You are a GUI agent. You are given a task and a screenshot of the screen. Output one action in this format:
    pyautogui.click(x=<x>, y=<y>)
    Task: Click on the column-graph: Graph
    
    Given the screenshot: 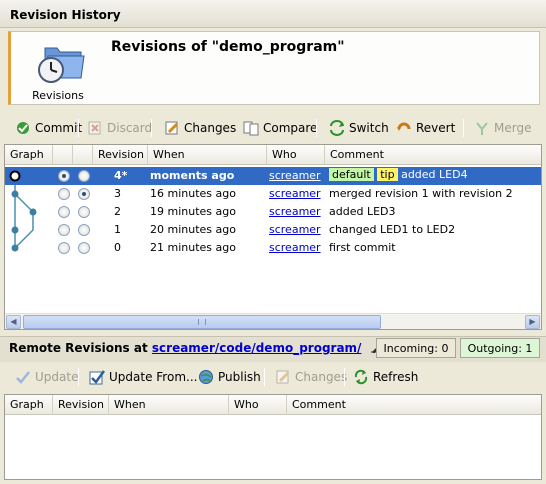 What is the action you would take?
    pyautogui.click(x=29, y=155)
    